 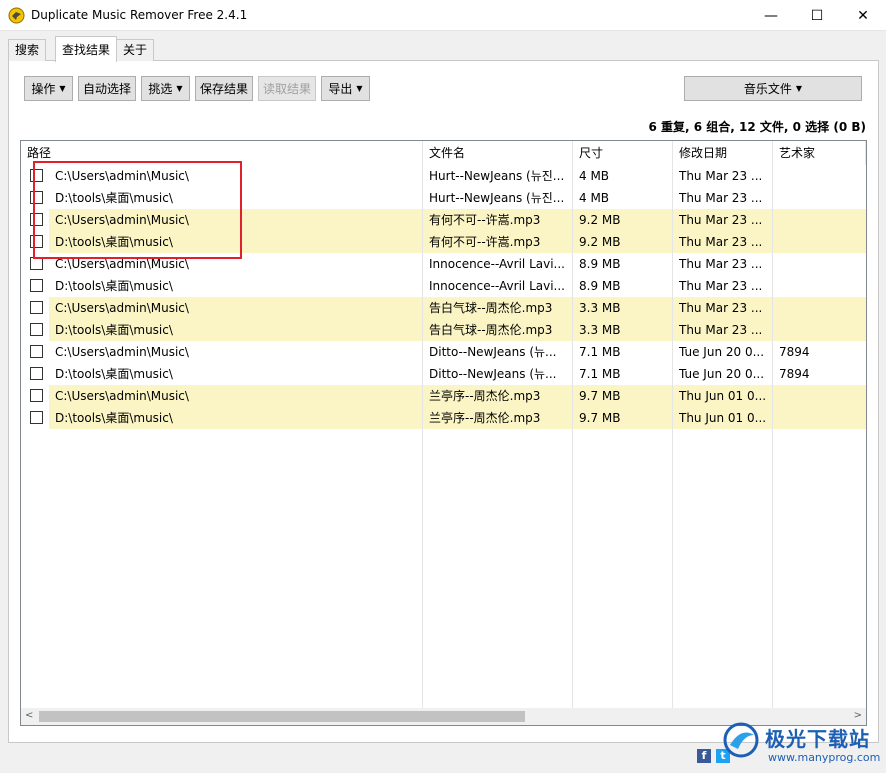 I want to click on maximize-icon: ☐, so click(x=817, y=15).